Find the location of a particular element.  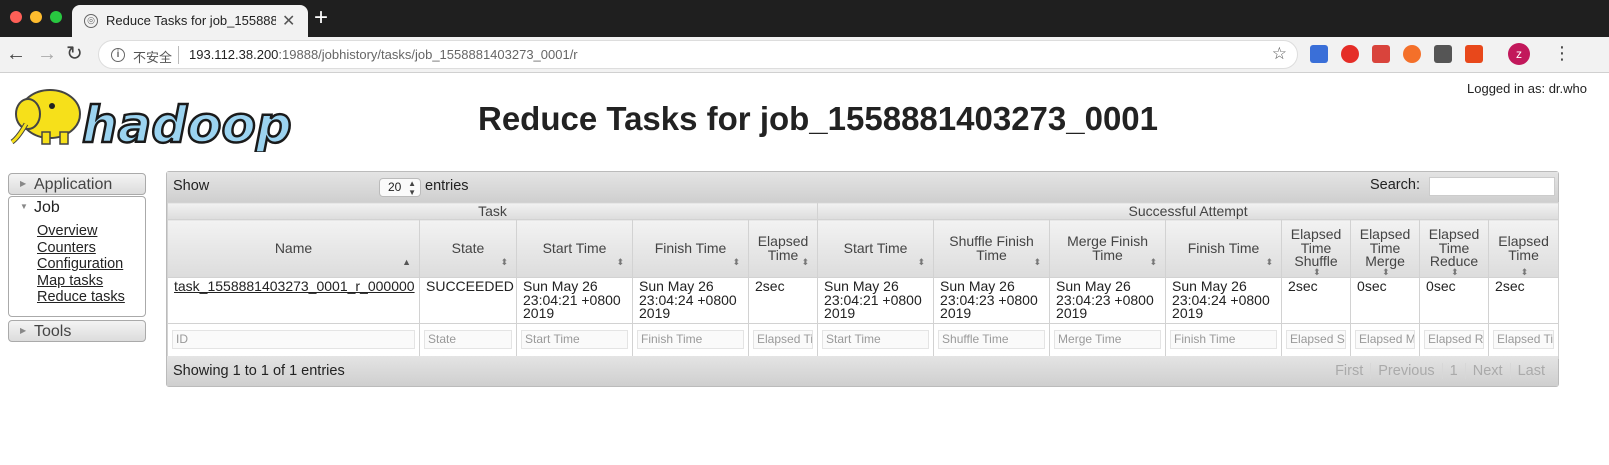

search-input is located at coordinates (1492, 186).